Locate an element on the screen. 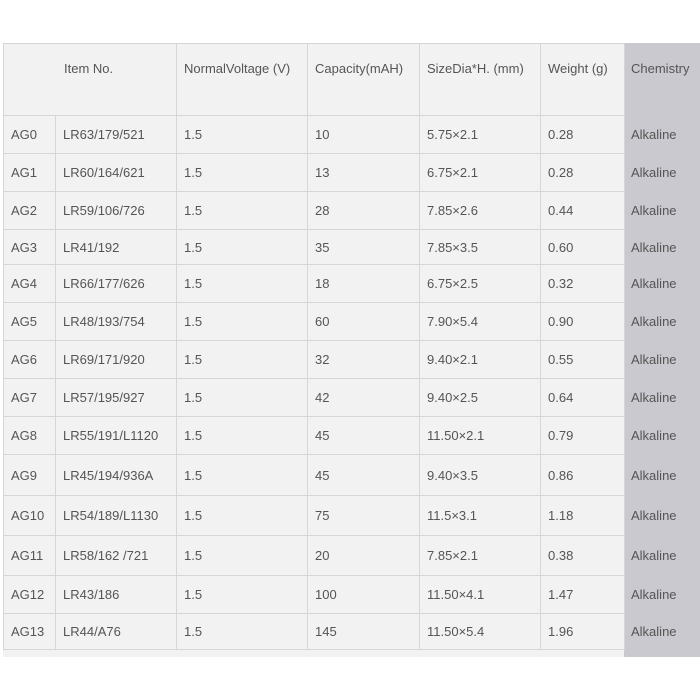  table-row: AG4 LR66/177/626 1.5 18 6.75×2.5 0.32 Alkaline is located at coordinates (351, 283).